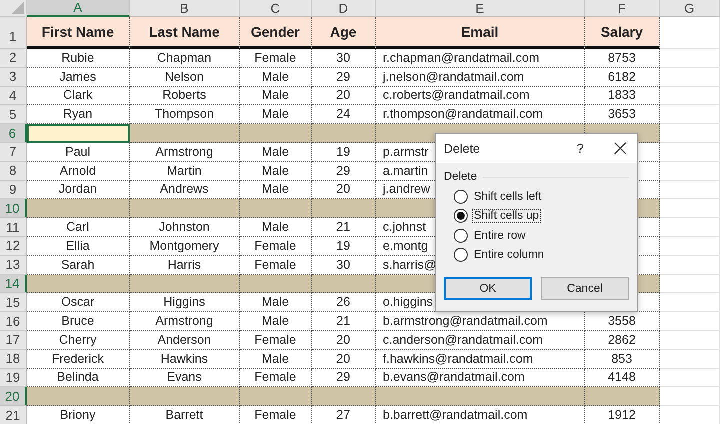  Describe the element at coordinates (185, 77) in the screenshot. I see `table-cell: Nelson` at that location.